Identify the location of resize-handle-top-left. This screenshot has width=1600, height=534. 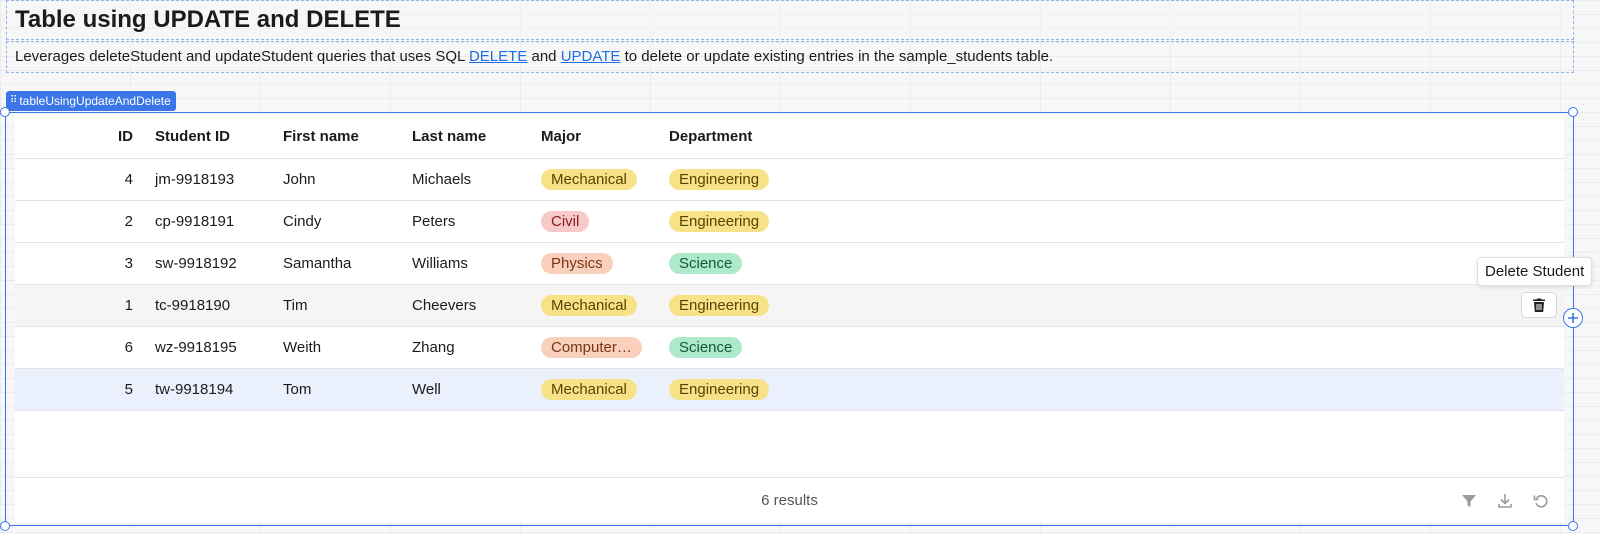
(5, 112).